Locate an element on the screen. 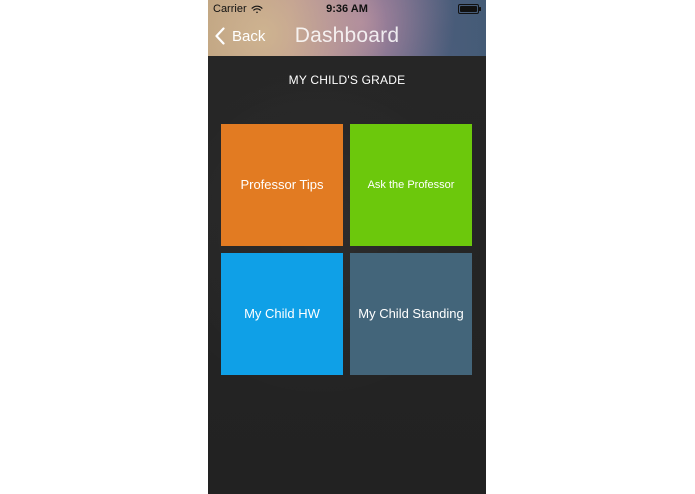 This screenshot has height=494, width=695. tile-ask-the-professor: Ask the Professor is located at coordinates (411, 185).